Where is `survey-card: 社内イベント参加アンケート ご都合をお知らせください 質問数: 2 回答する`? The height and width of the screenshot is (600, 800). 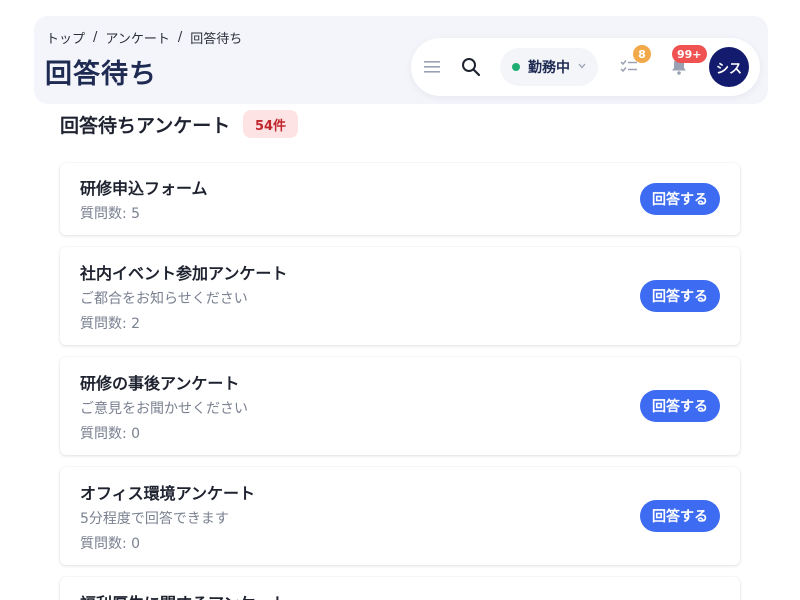
survey-card: 社内イベント参加アンケート ご都合をお知らせください 質問数: 2 回答する is located at coordinates (400, 296).